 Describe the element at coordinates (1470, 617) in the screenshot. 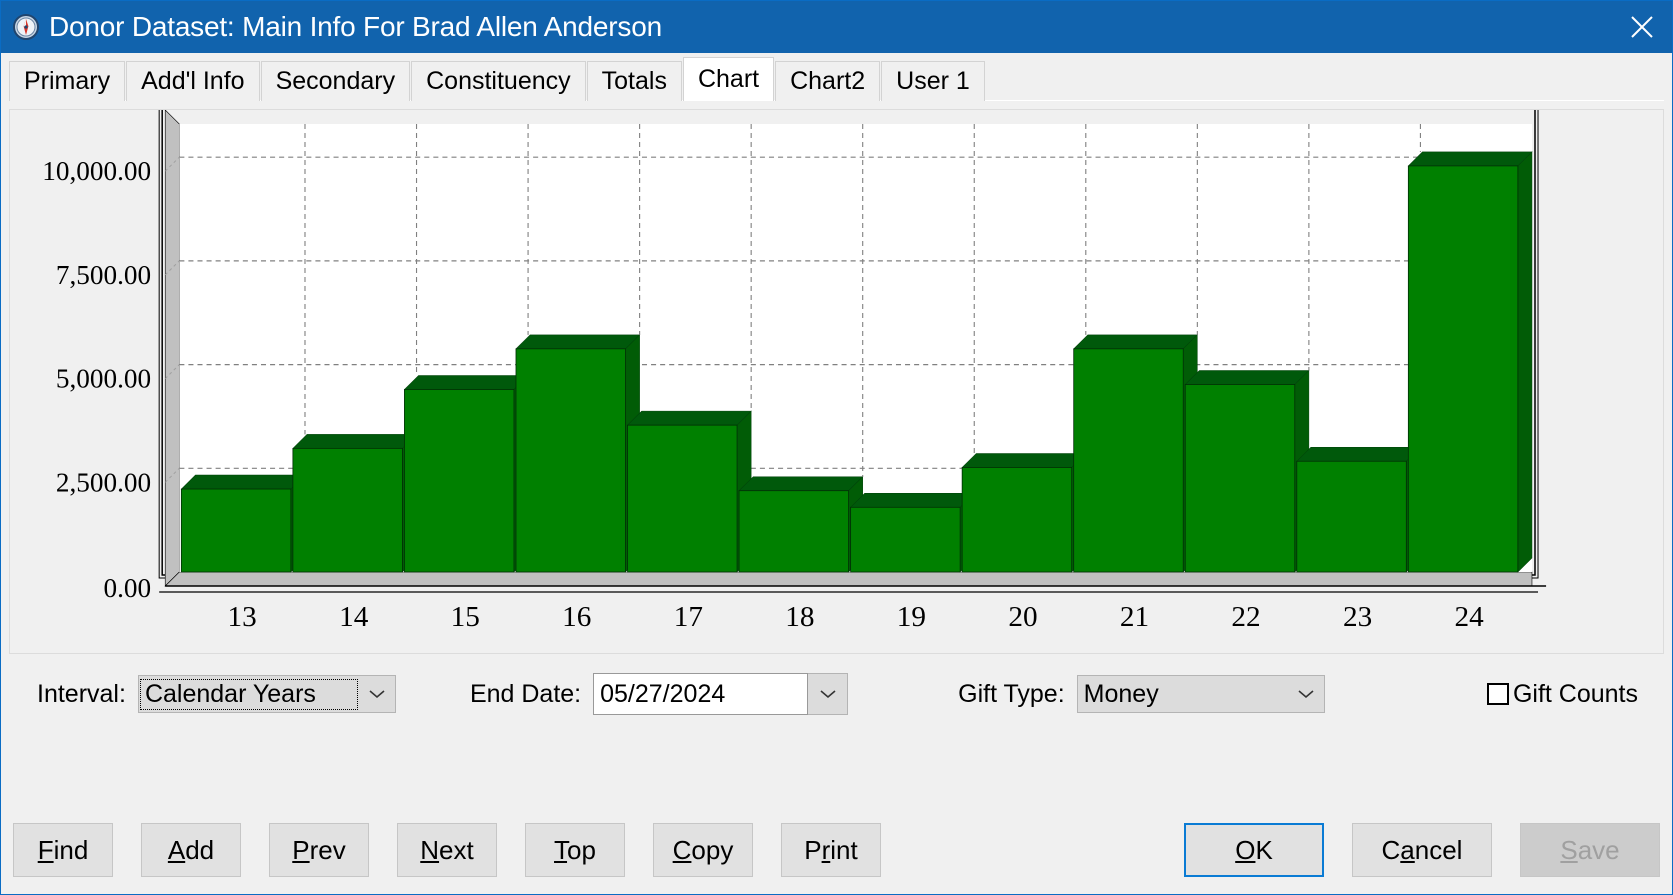

I see `svg-text: 24` at that location.